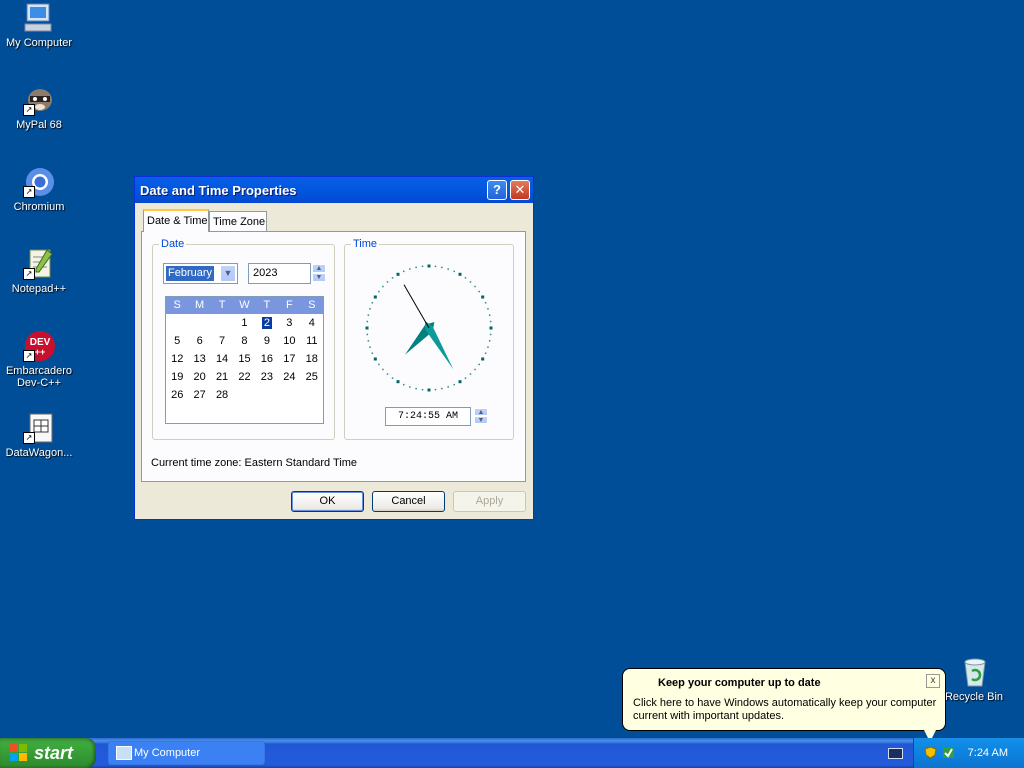  Describe the element at coordinates (222, 359) in the screenshot. I see `calendar-day: 14` at that location.